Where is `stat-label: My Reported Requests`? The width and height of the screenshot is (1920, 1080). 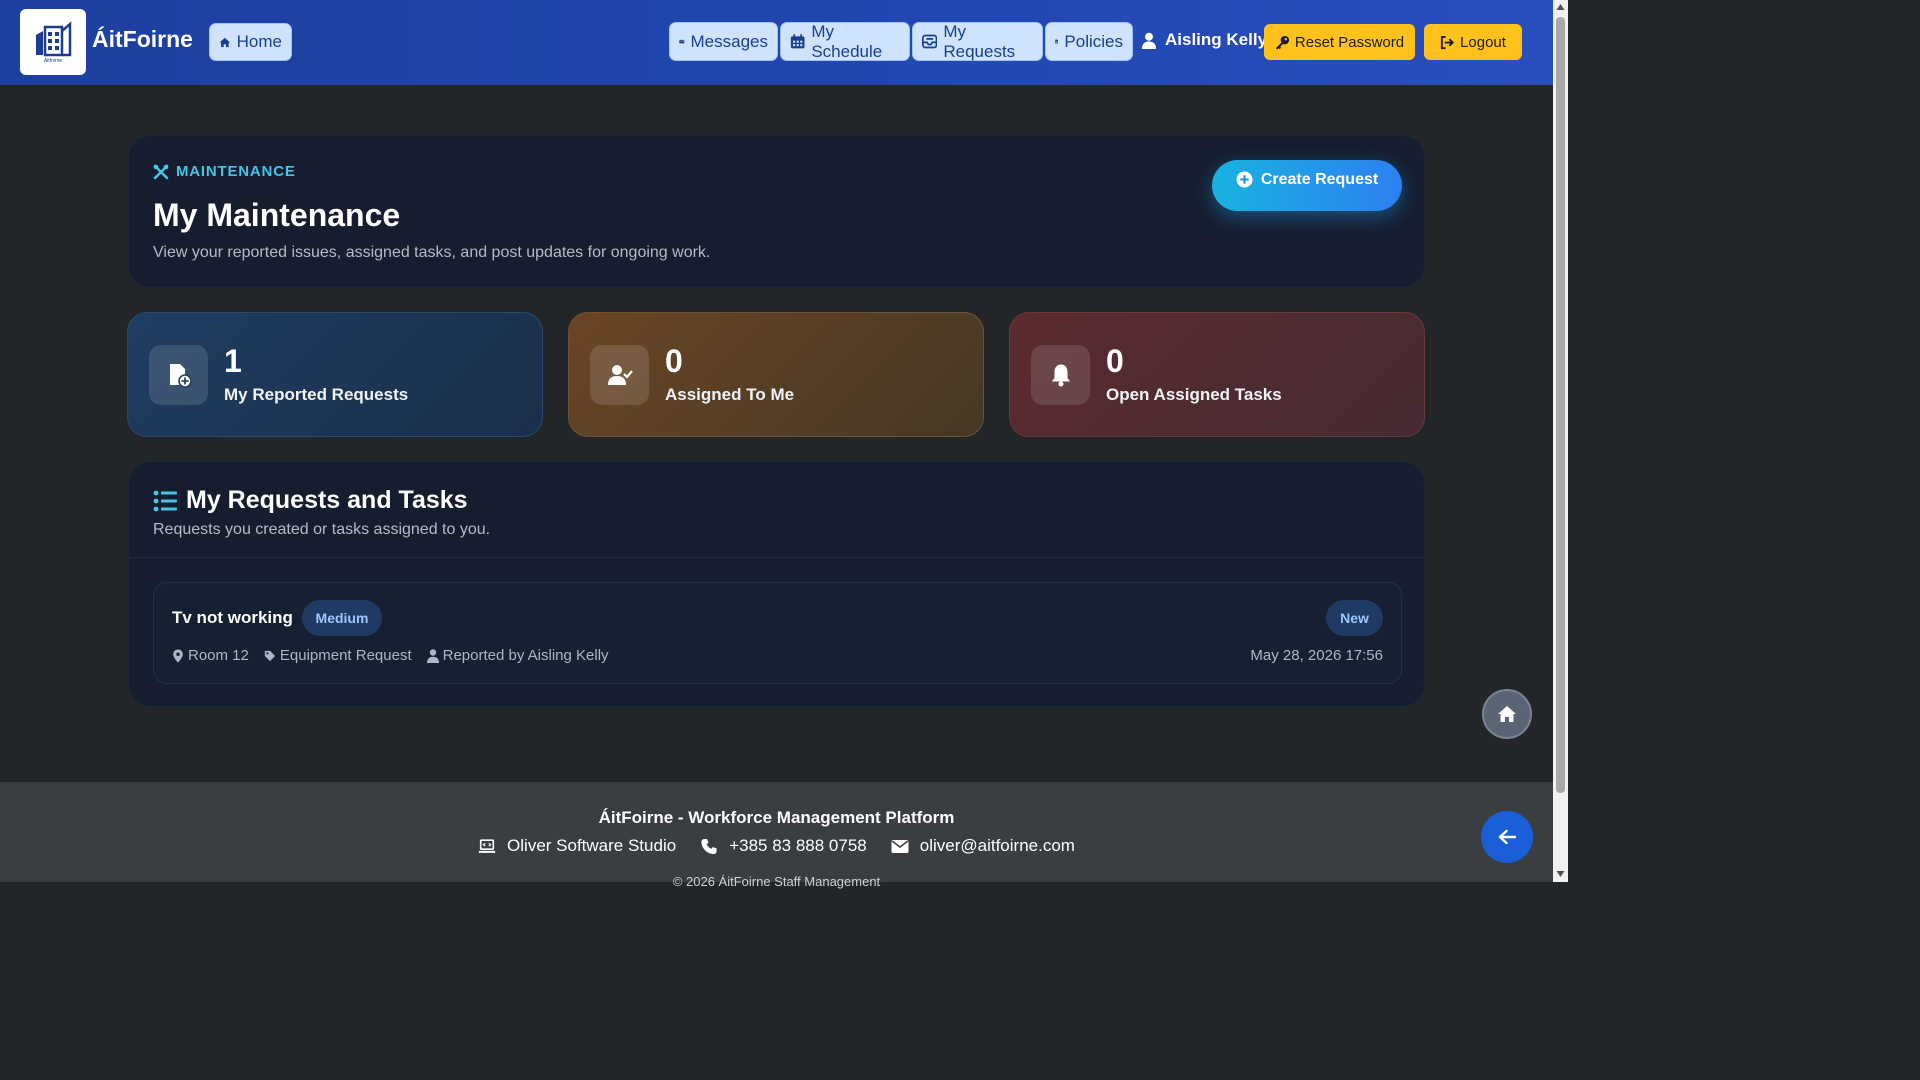 stat-label: My Reported Requests is located at coordinates (316, 394).